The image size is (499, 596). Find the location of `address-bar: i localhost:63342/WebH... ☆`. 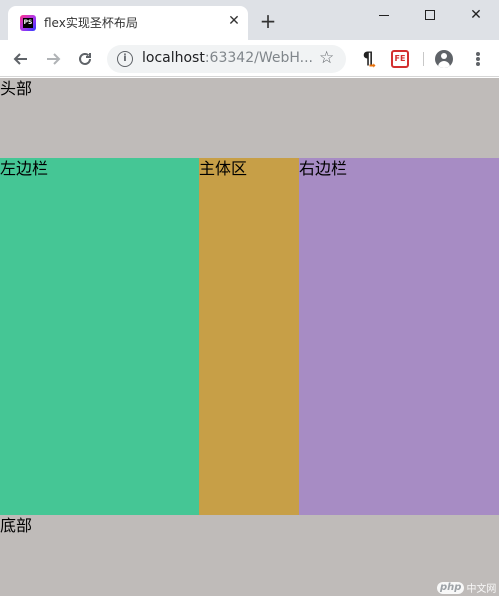

address-bar: i localhost:63342/WebH... ☆ is located at coordinates (226, 59).